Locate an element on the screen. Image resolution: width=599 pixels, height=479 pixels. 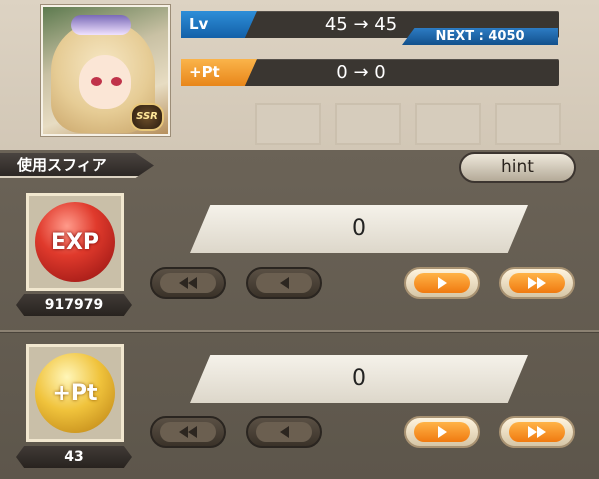
next-exp-label: NEXT : 4050 is located at coordinates (480, 36).